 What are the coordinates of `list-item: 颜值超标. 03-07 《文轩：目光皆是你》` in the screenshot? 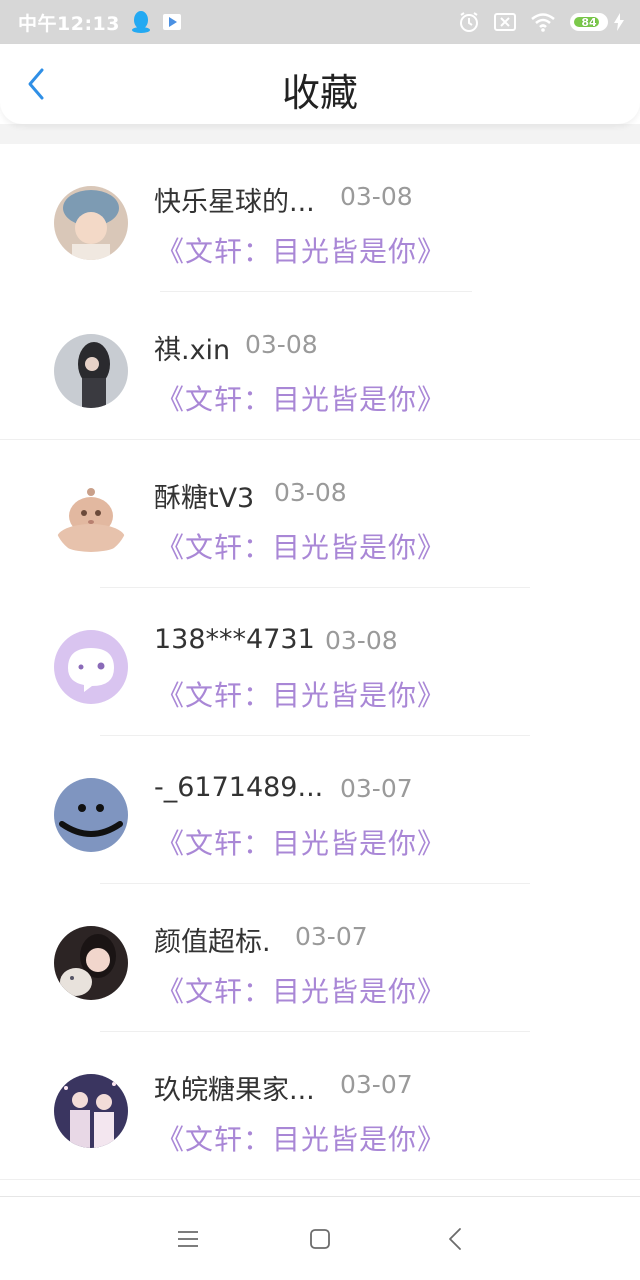 It's located at (320, 958).